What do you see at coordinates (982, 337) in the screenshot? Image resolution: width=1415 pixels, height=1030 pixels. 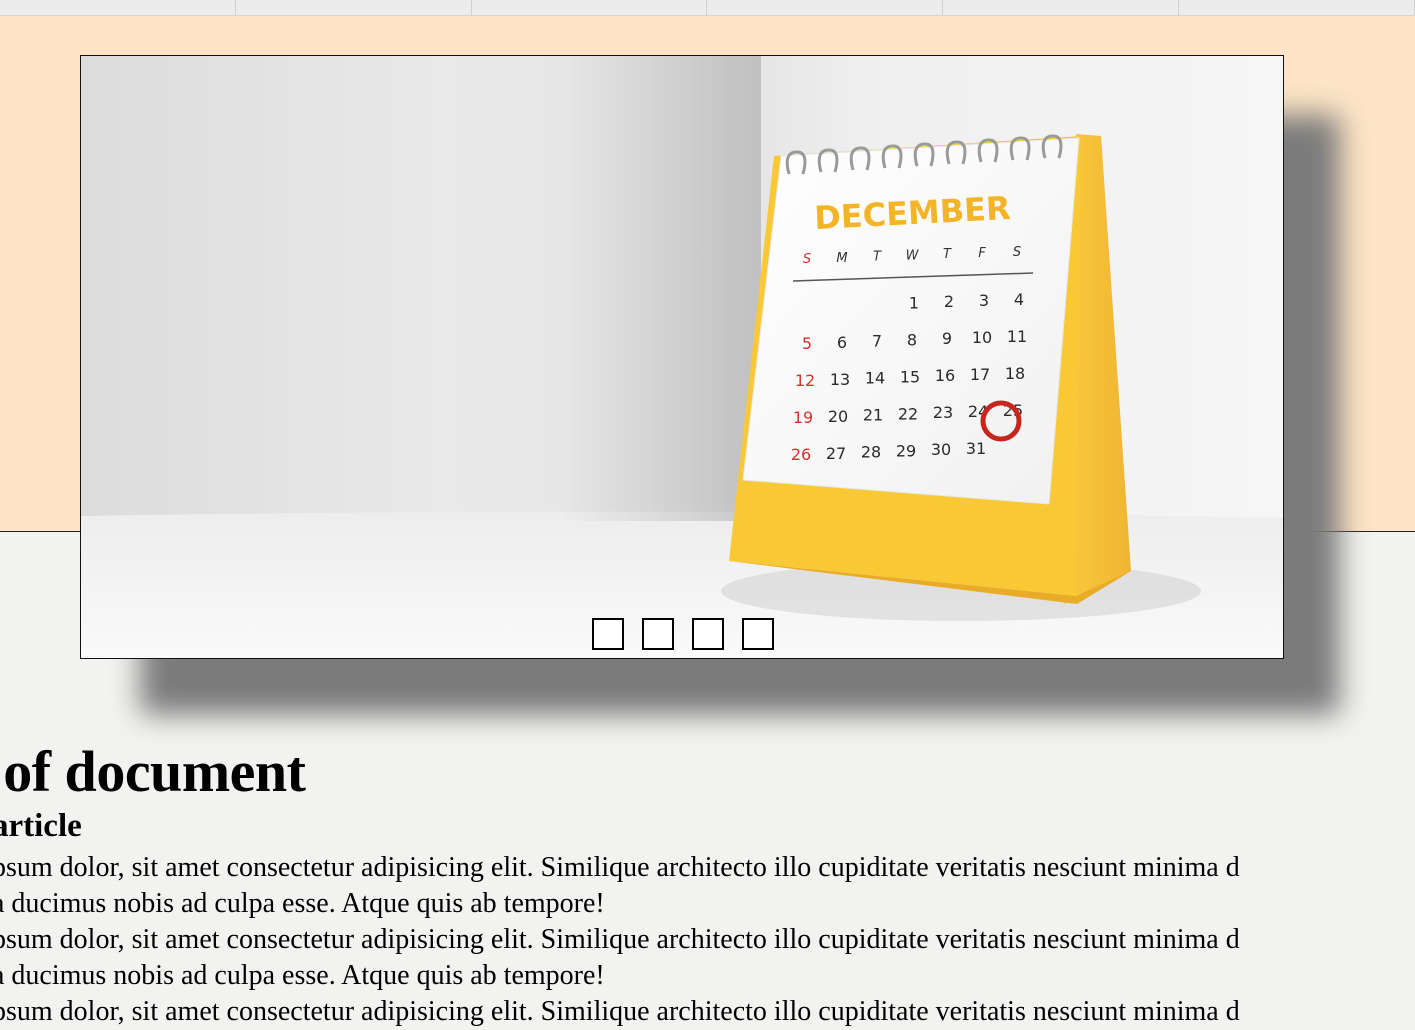 I see `calendar-day: 10` at bounding box center [982, 337].